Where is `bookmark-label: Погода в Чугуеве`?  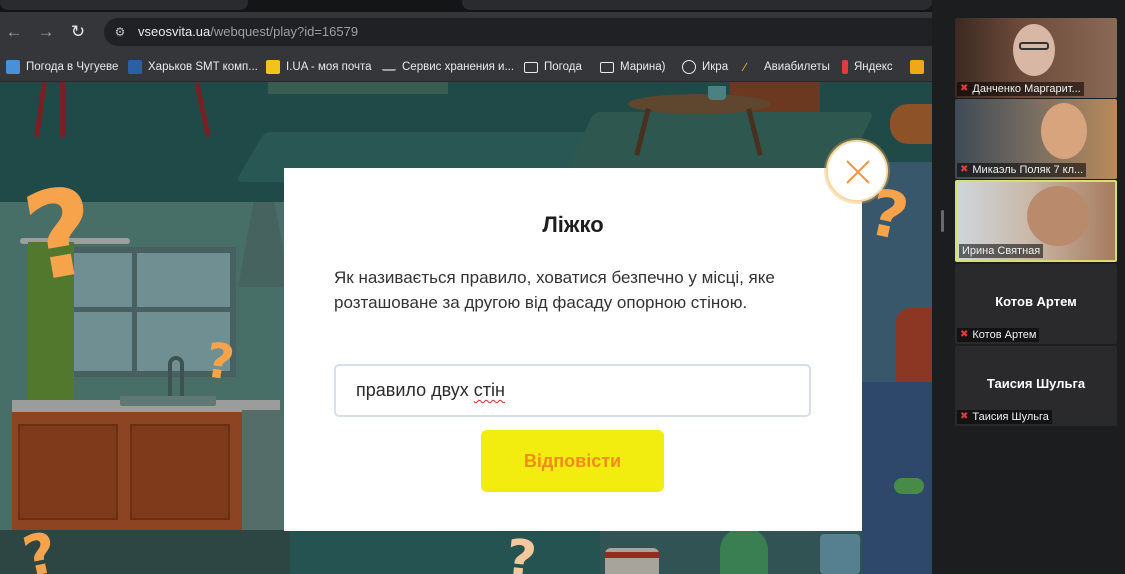
bookmark-label: Погода в Чугуеве is located at coordinates (72, 67).